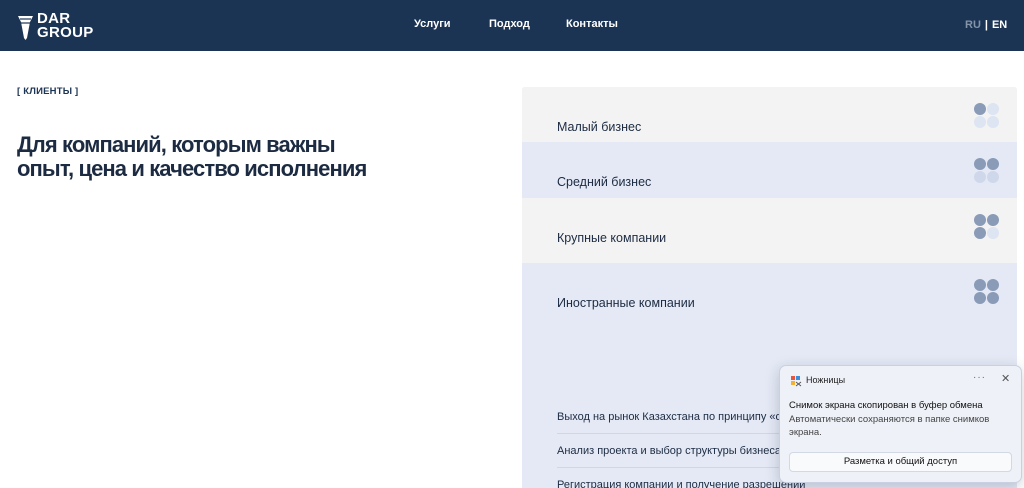  I want to click on client-row-label: Средний бизнес, so click(604, 182).